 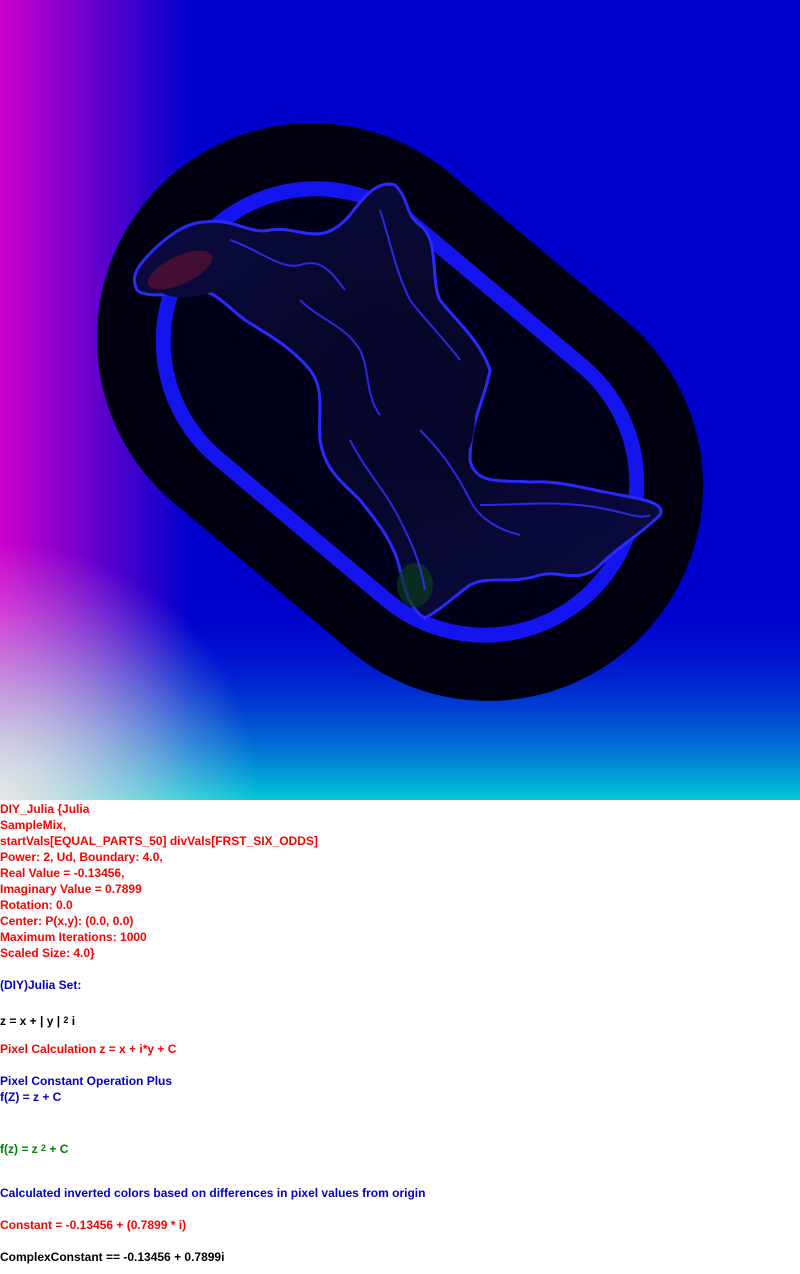 What do you see at coordinates (47, 953) in the screenshot?
I see `param-line: Scaled Size: 4.0}` at bounding box center [47, 953].